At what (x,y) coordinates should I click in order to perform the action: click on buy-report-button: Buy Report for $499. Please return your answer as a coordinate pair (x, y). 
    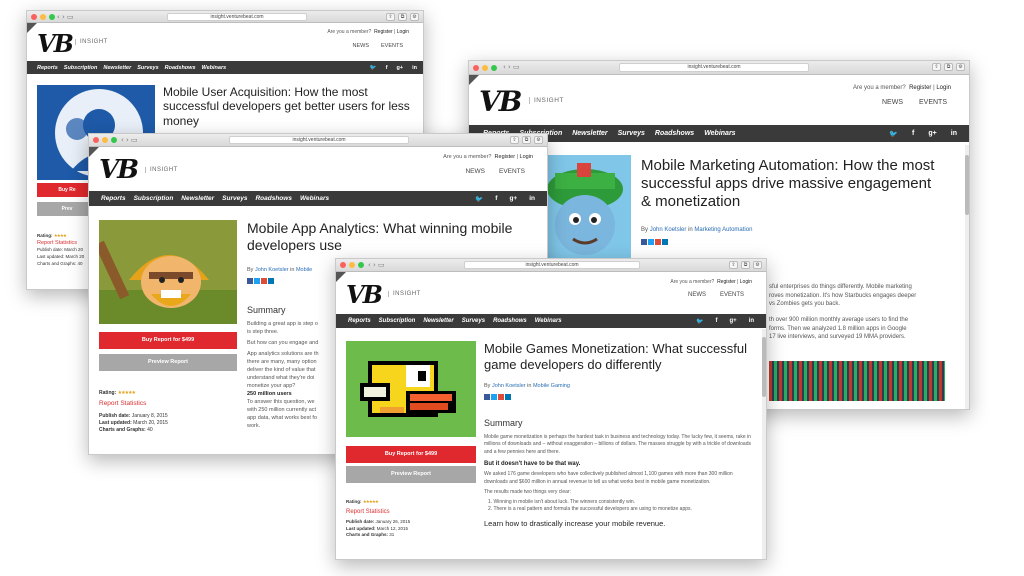
    Looking at the image, I should click on (168, 340).